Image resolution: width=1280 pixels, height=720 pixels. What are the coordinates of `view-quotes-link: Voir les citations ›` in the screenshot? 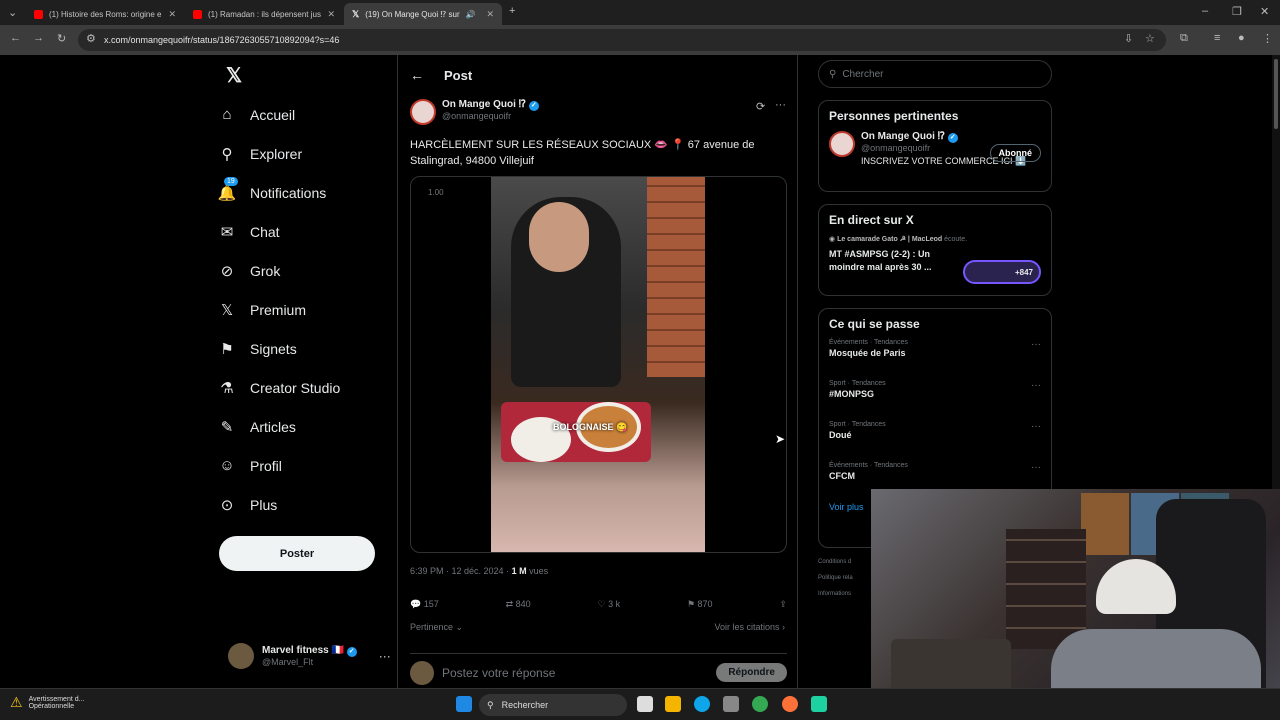 It's located at (749, 627).